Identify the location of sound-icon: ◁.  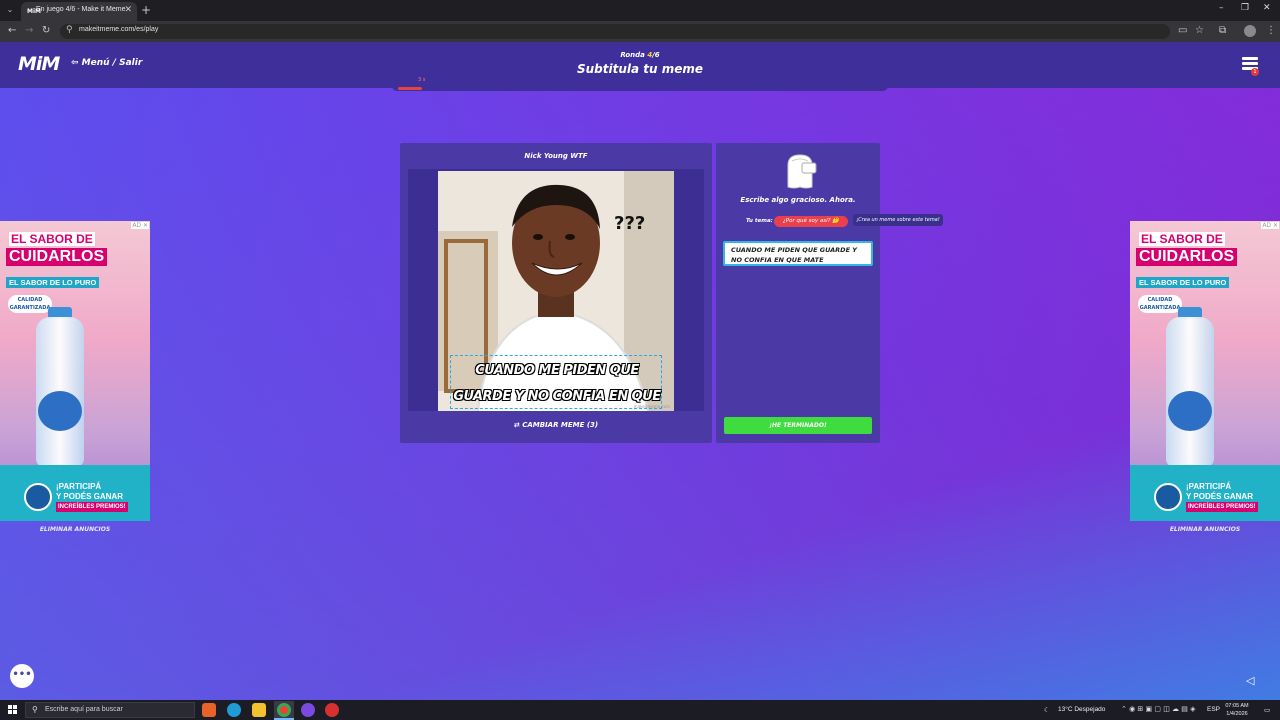
(1250, 680).